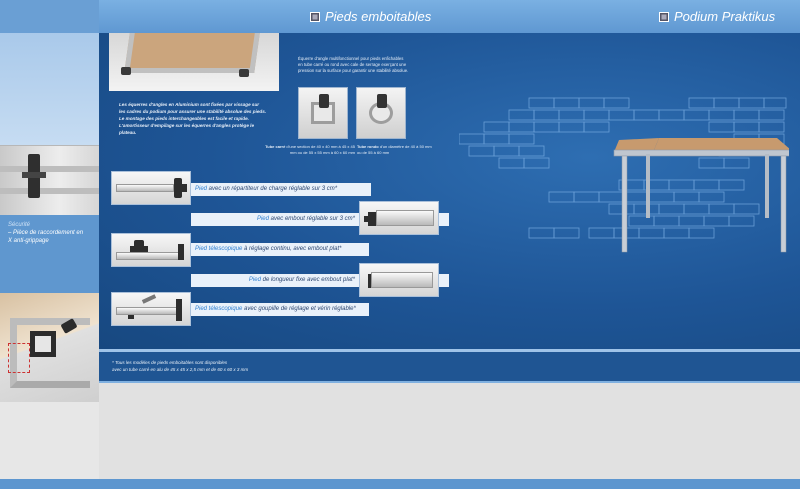  What do you see at coordinates (449, 484) in the screenshot?
I see `bottom-bar` at bounding box center [449, 484].